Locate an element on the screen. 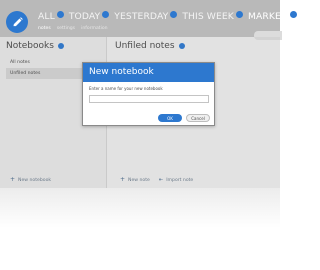  filter-all: ALL is located at coordinates (51, 16).